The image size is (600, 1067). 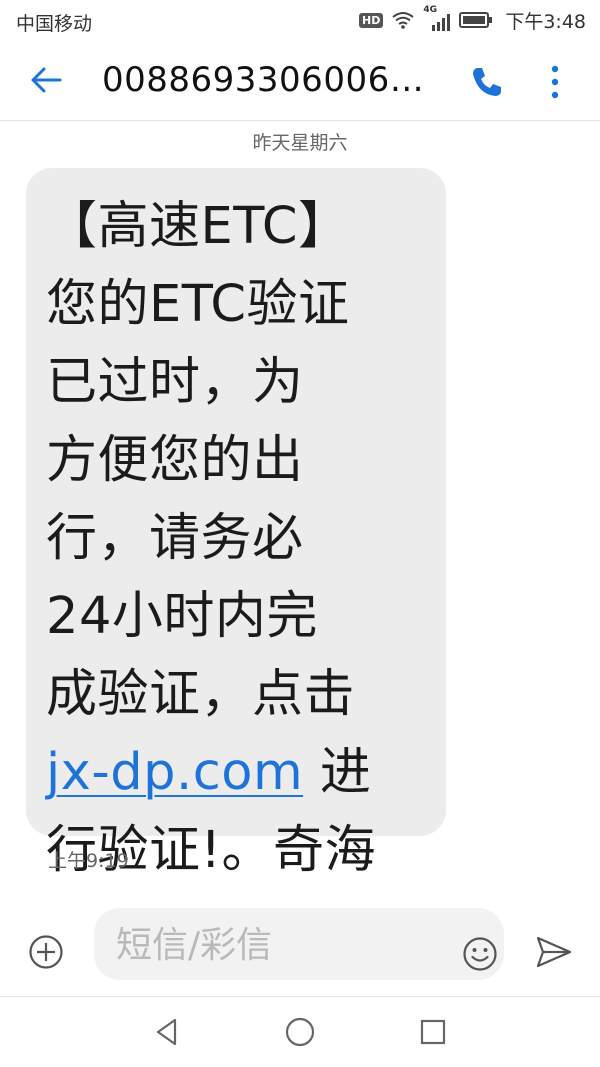 I want to click on hd-badge: HD, so click(x=371, y=20).